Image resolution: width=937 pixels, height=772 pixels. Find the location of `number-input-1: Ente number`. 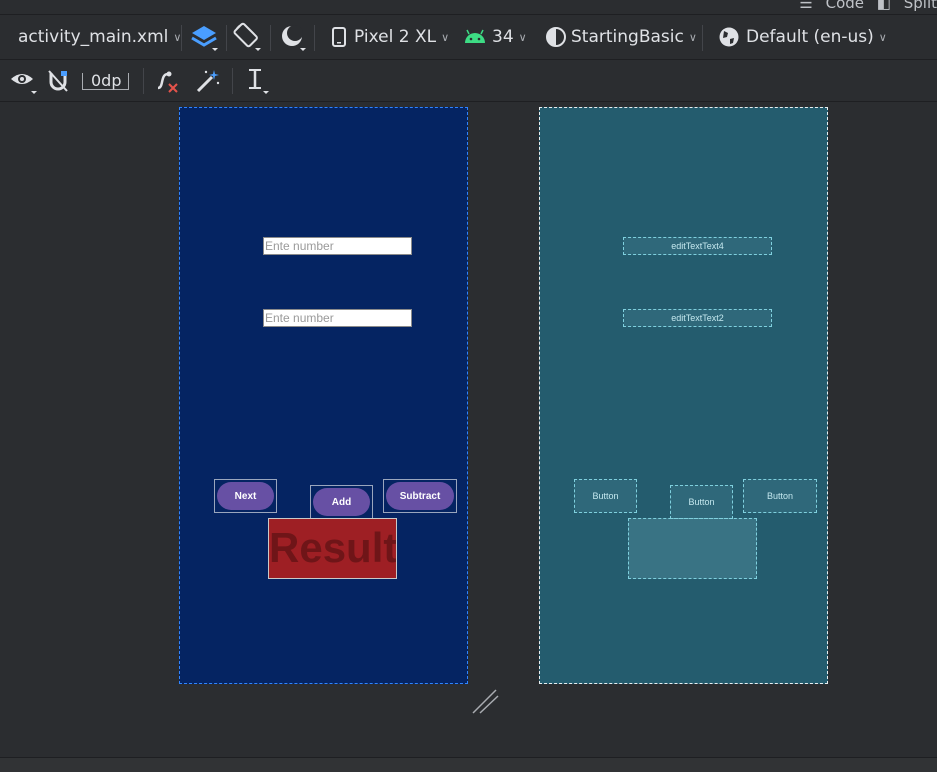

number-input-1: Ente number is located at coordinates (337, 246).